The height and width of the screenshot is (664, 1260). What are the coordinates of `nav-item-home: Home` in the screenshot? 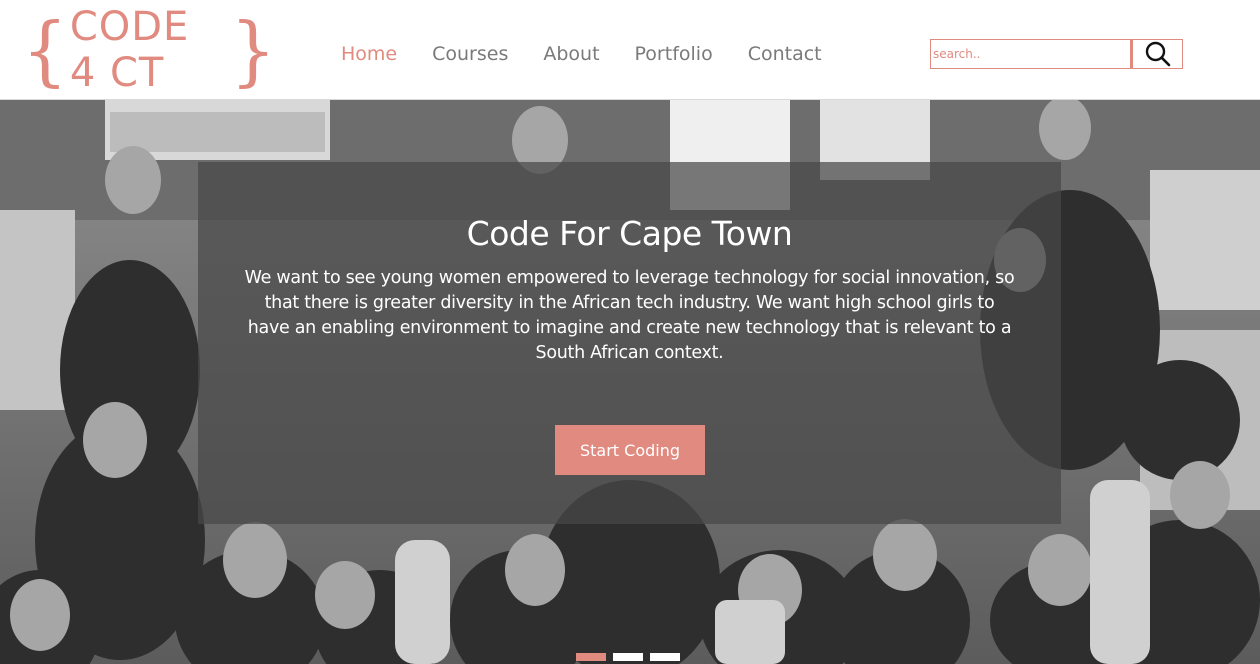 It's located at (369, 54).